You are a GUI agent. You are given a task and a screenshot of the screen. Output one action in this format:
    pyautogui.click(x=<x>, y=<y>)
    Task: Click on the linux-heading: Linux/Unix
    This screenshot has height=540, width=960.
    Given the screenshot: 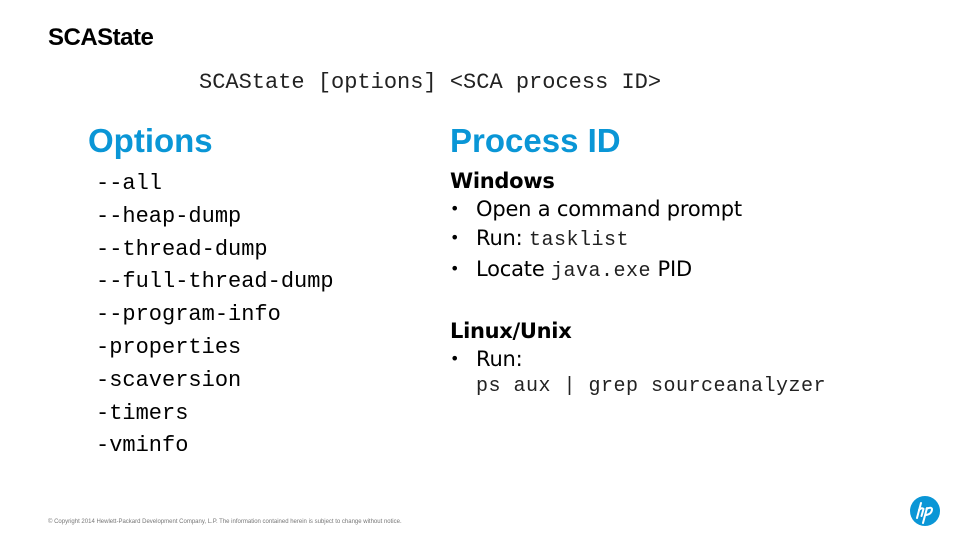 What is the action you would take?
    pyautogui.click(x=511, y=330)
    